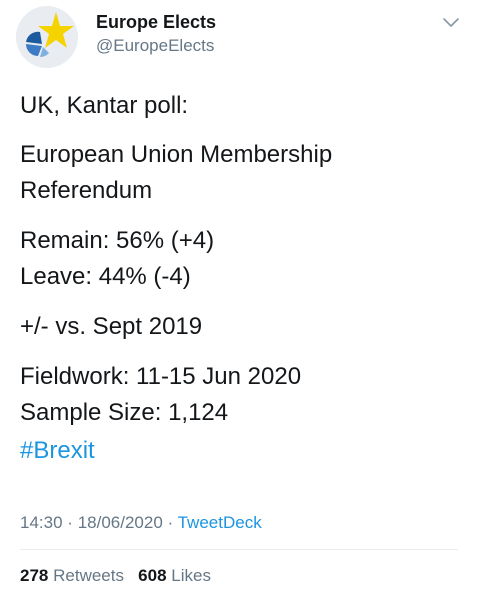 The height and width of the screenshot is (600, 478). I want to click on tweet-text-line: Sample Size: 1,124, so click(124, 412).